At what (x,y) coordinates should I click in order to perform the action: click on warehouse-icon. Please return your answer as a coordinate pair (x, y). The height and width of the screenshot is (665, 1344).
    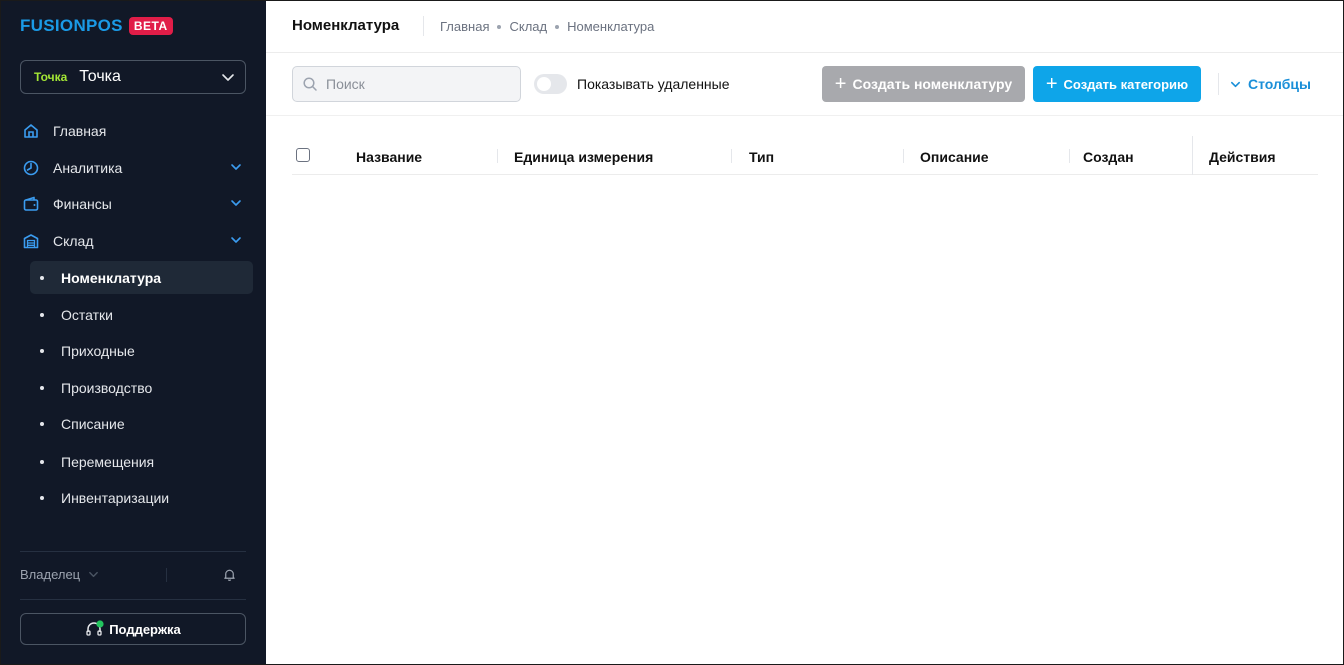
    Looking at the image, I should click on (31, 241).